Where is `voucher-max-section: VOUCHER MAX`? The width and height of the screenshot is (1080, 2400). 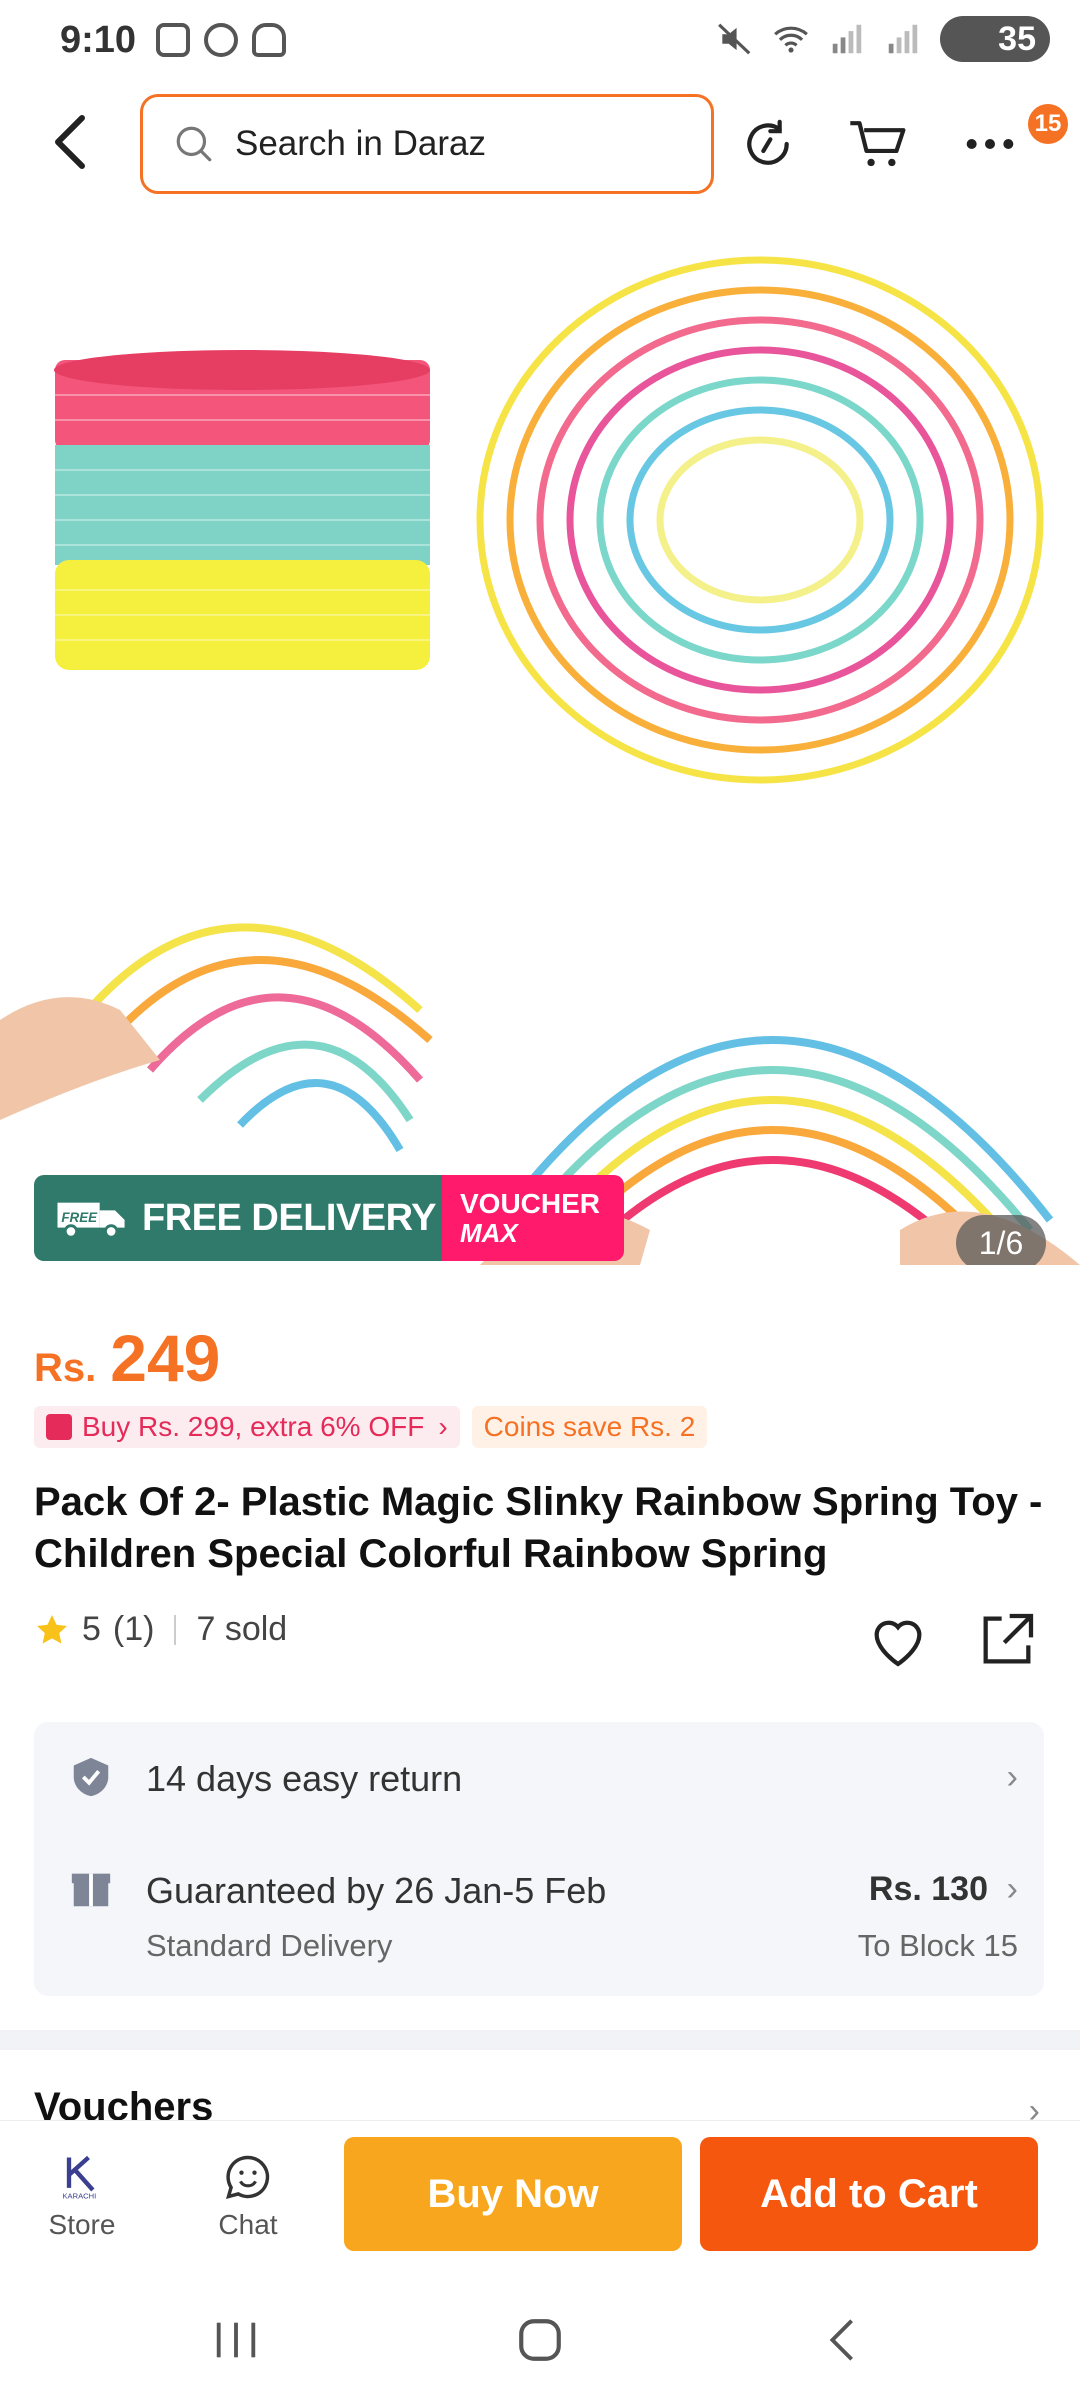 voucher-max-section: VOUCHER MAX is located at coordinates (533, 1218).